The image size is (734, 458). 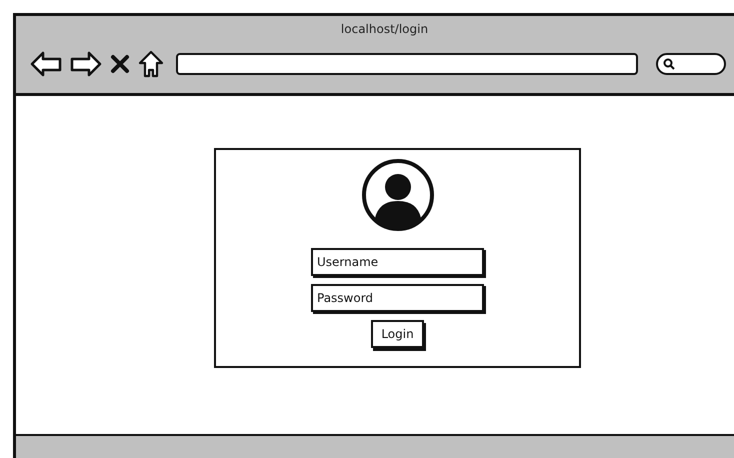 I want to click on search-field, so click(x=691, y=64).